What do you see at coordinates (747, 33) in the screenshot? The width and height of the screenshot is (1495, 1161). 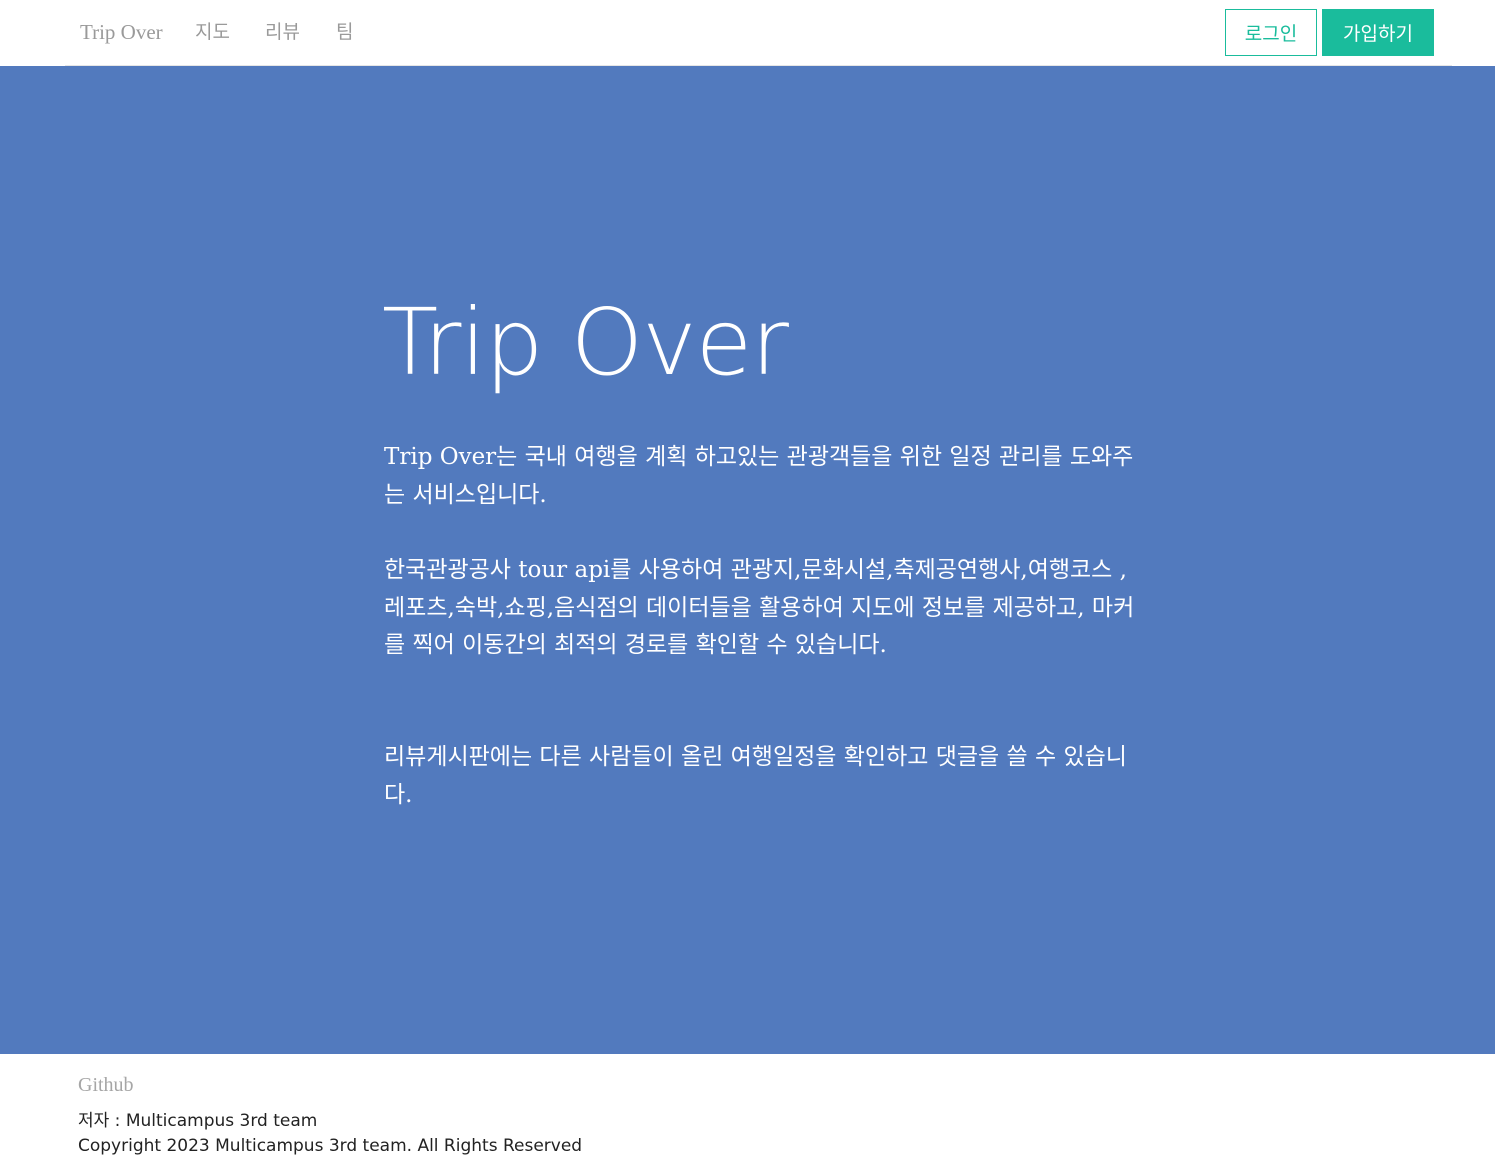 I see `navbar: Trip Over 지도 리뷰 팀 로그인 가입하기` at bounding box center [747, 33].